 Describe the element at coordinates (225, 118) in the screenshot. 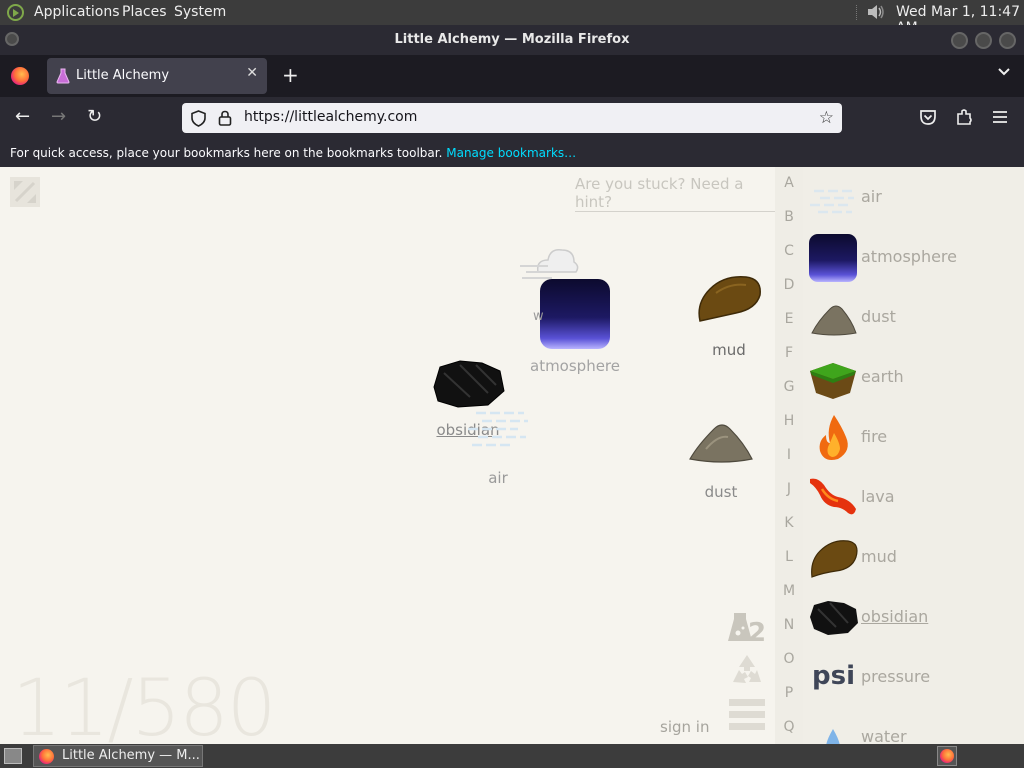

I see `lock-icon` at that location.